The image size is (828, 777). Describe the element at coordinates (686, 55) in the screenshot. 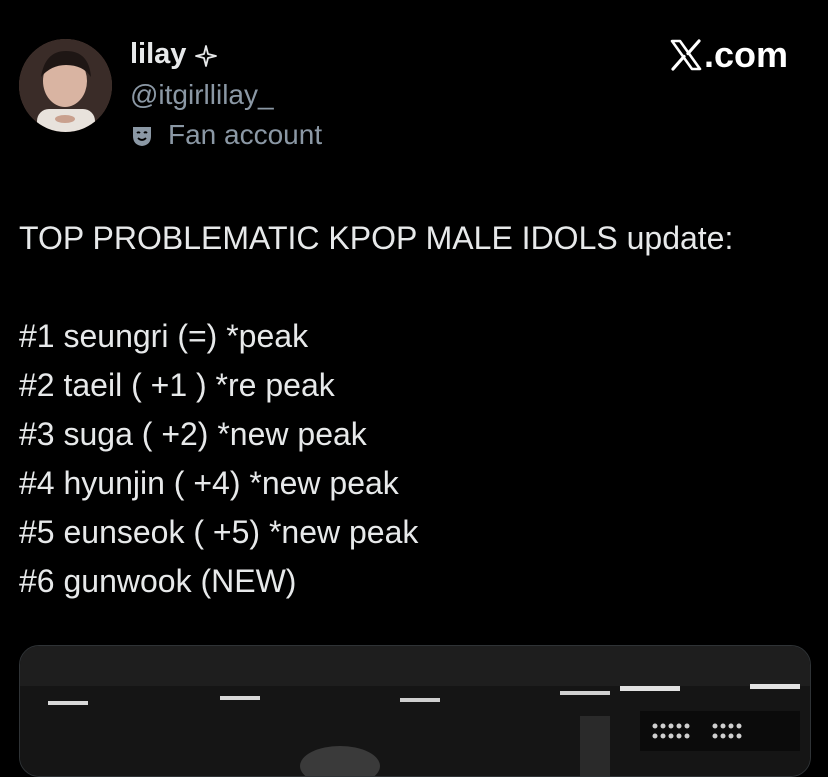

I see `x-logo-icon` at that location.